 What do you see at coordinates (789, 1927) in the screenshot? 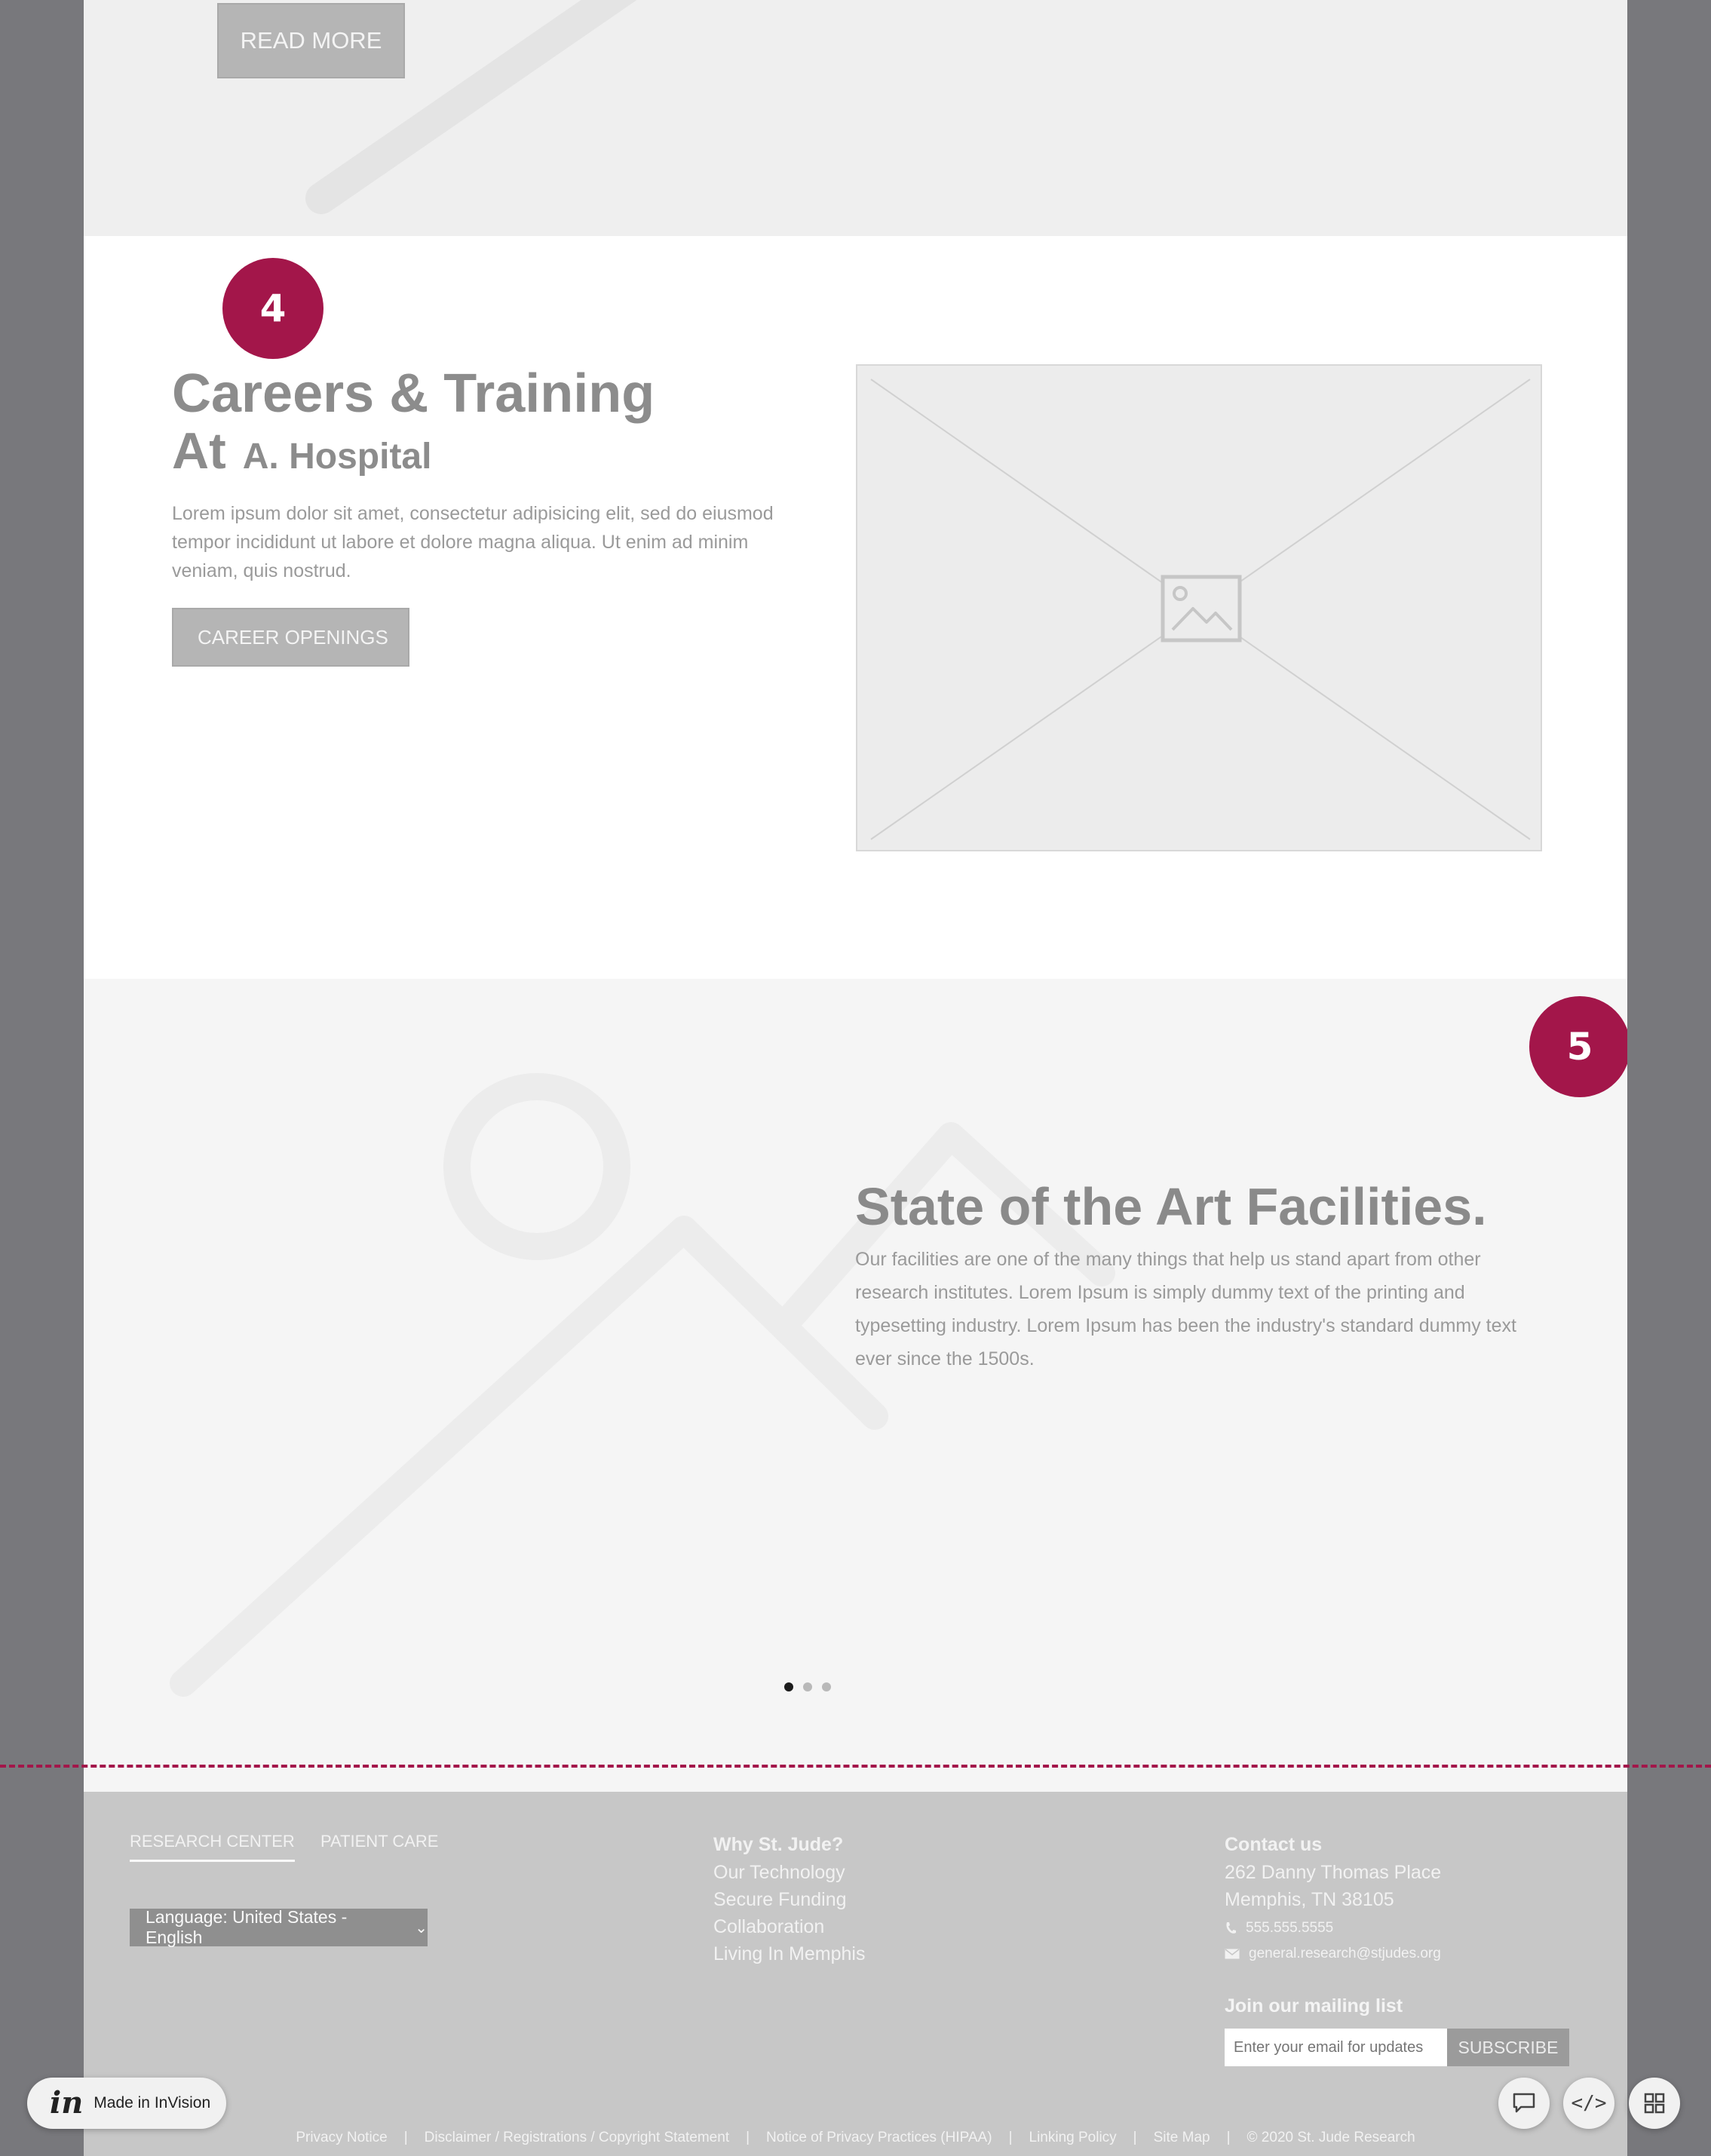
I see `footer-link-collaboration: Collaboration` at bounding box center [789, 1927].